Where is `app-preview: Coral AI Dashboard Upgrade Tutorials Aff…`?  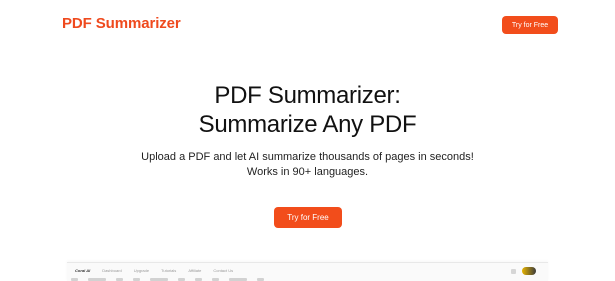
app-preview: Coral AI Dashboard Upgrade Tutorials Aff… is located at coordinates (307, 271).